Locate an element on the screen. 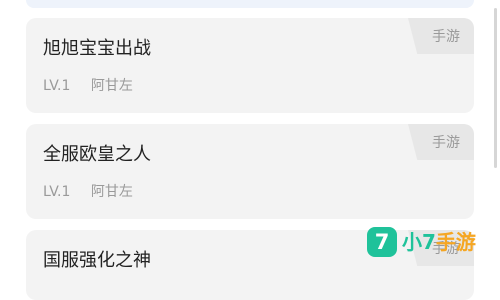 This screenshot has height=300, width=500. site-watermark: 7 小7手游 is located at coordinates (421, 242).